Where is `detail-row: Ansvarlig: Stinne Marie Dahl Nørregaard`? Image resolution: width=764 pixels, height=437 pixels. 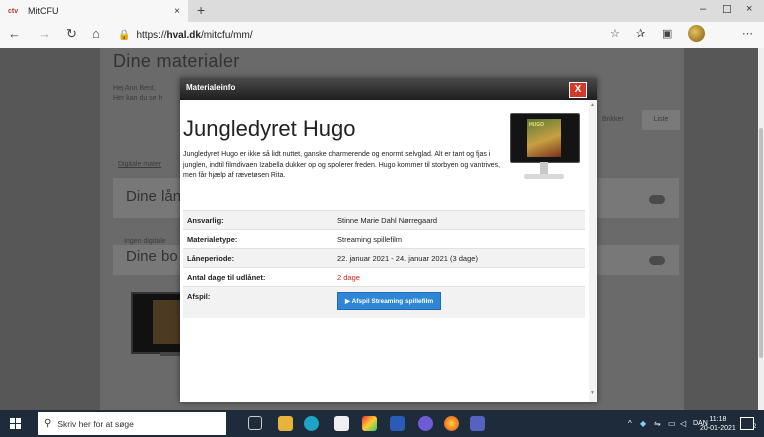
detail-row: Ansvarlig: Stinne Marie Dahl Nørregaard is located at coordinates (384, 220).